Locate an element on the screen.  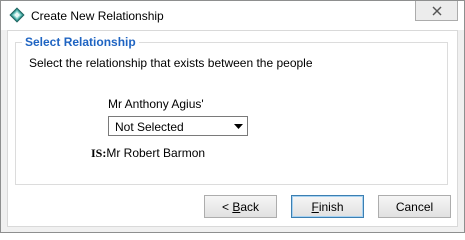
back-button: < Back is located at coordinates (240, 206).